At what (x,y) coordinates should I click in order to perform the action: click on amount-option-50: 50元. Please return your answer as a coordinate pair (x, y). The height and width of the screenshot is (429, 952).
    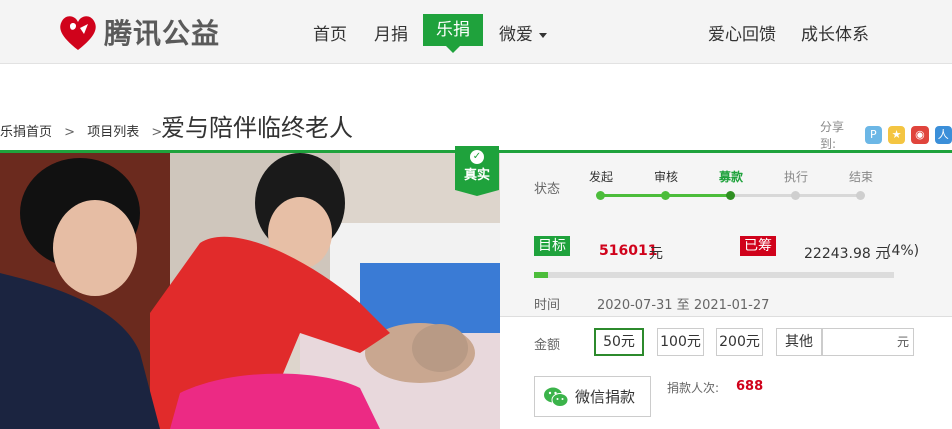
    Looking at the image, I should click on (619, 342).